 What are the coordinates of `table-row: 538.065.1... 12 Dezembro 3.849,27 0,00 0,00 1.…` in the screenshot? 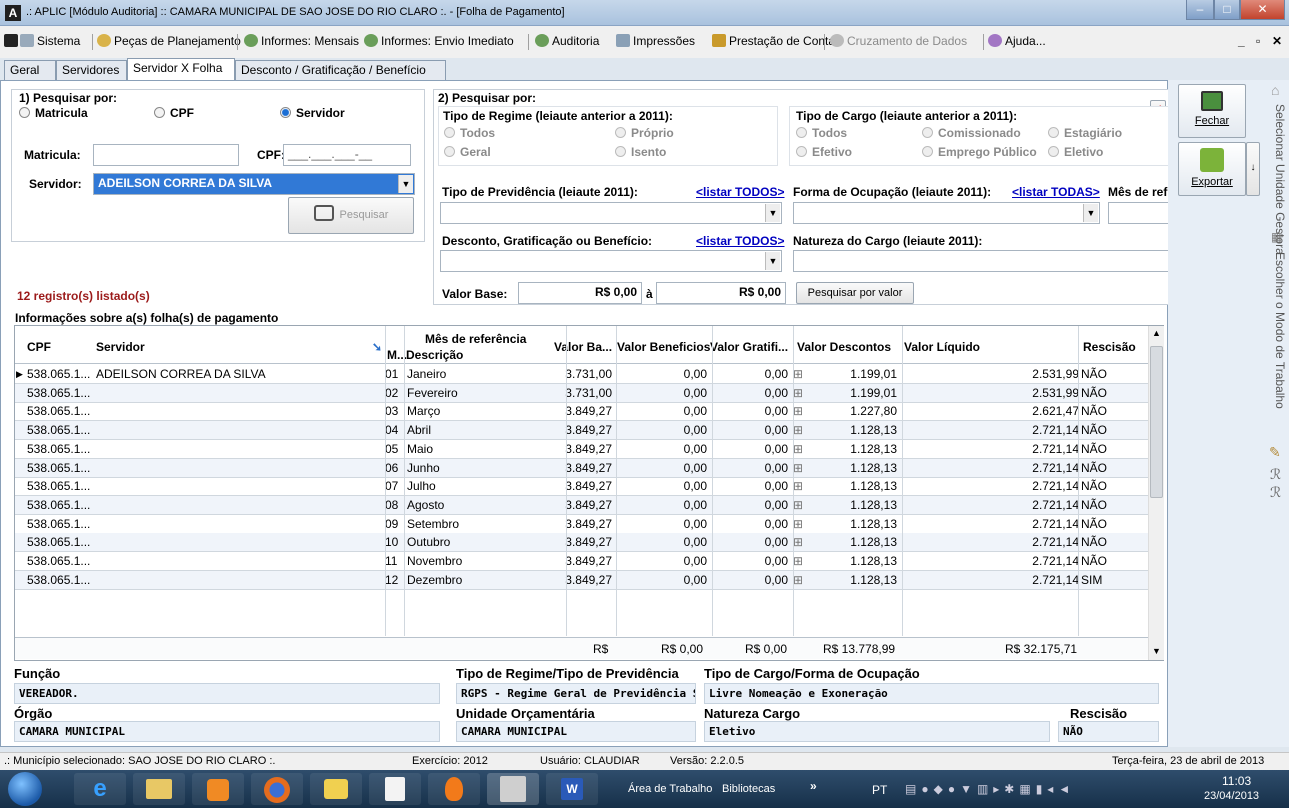 It's located at (581, 580).